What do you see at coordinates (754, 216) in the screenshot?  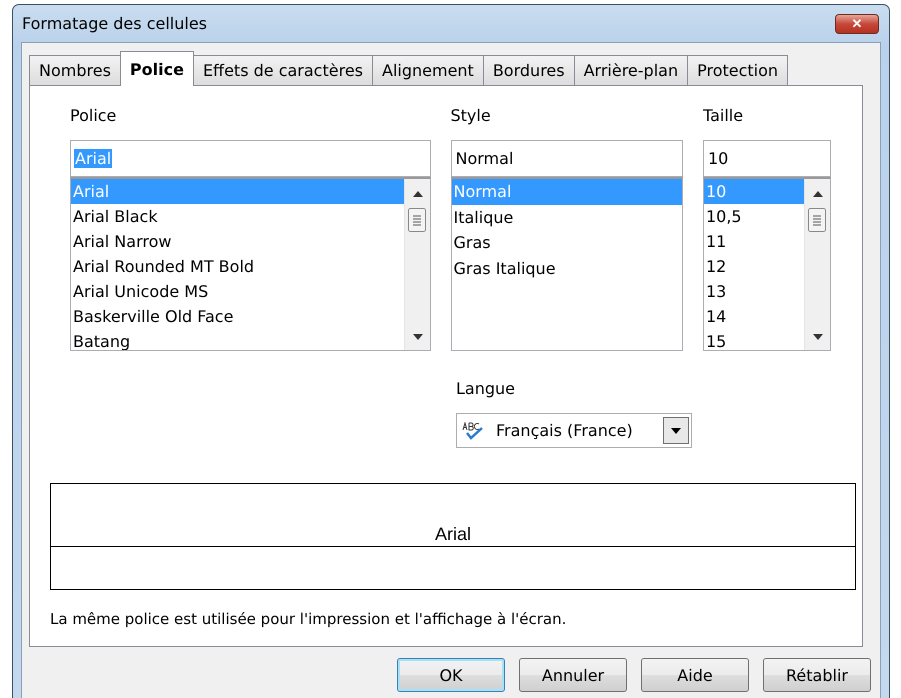 I see `list-item: 10,5` at bounding box center [754, 216].